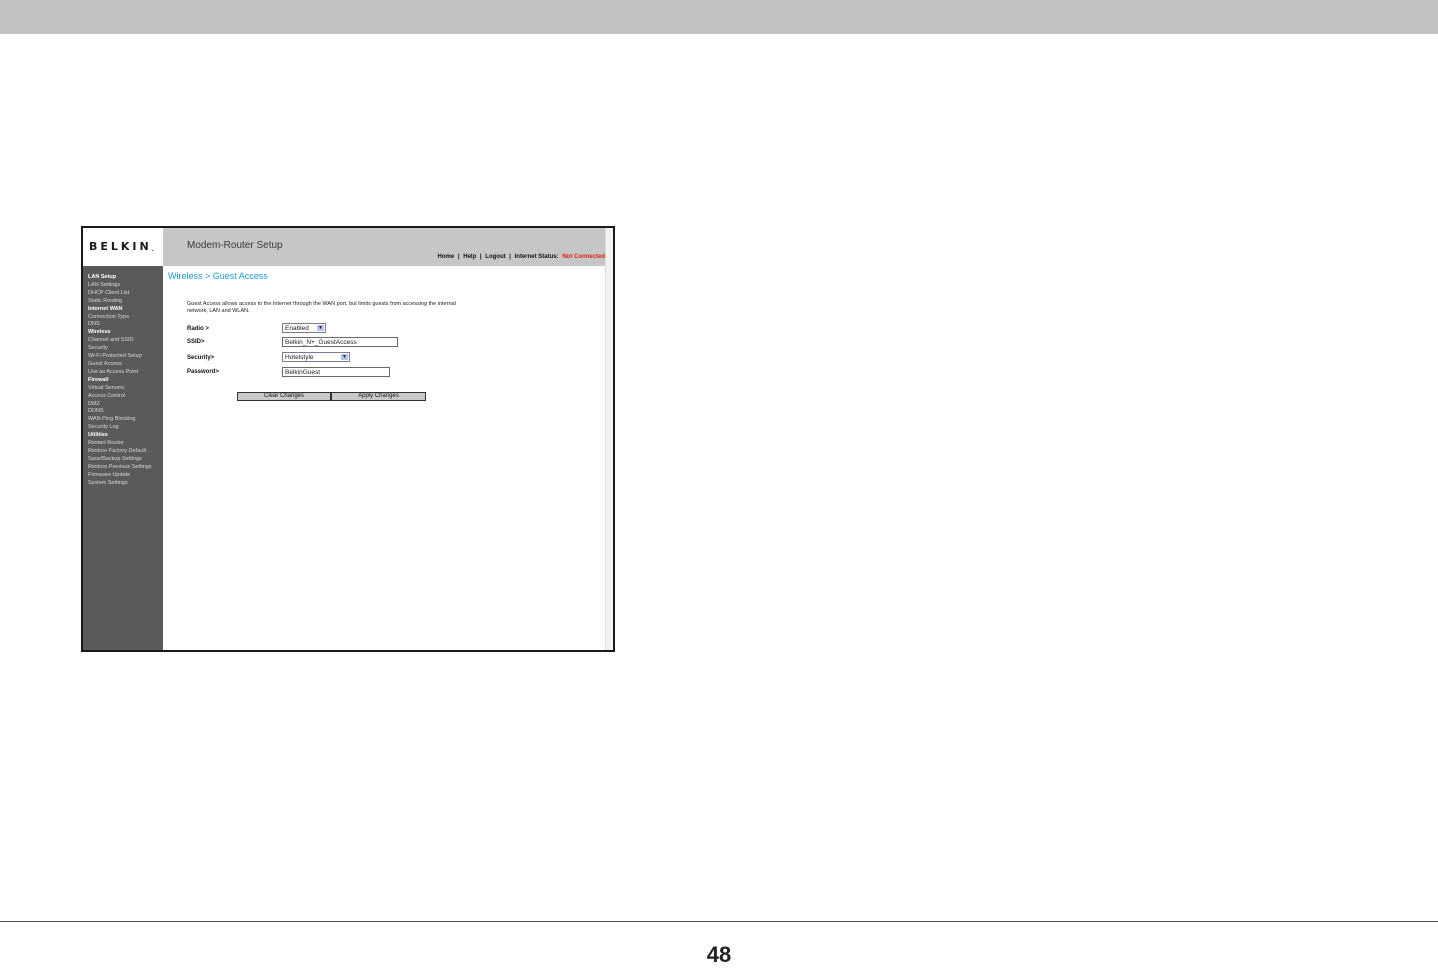 This screenshot has width=1438, height=968. I want to click on radio-select-value: Enabled, so click(297, 328).